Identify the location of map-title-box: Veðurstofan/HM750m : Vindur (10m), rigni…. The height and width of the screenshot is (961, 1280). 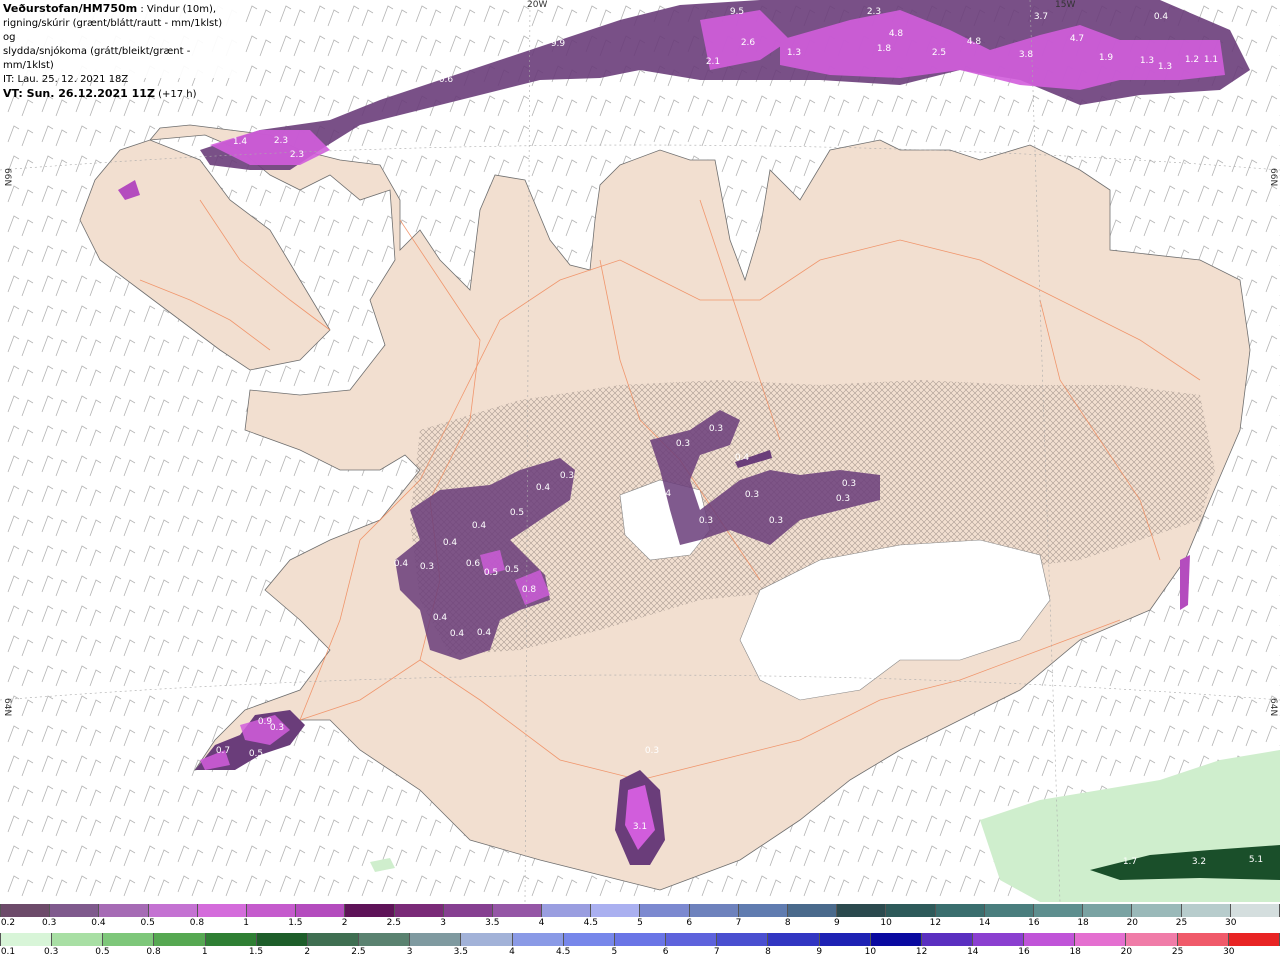
(120, 50).